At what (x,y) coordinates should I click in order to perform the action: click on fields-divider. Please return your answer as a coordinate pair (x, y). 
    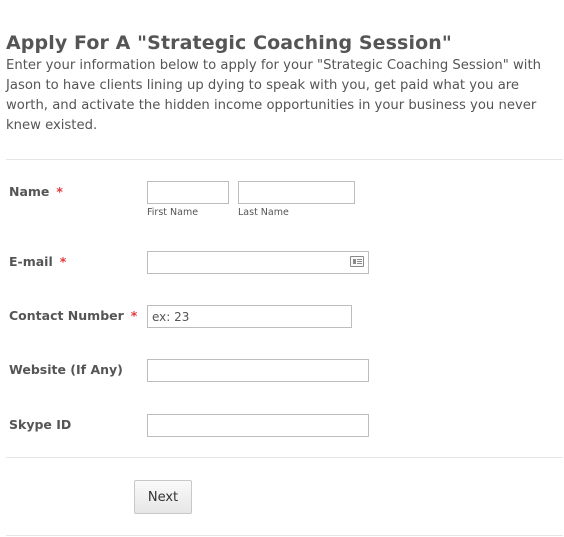
    Looking at the image, I should click on (284, 457).